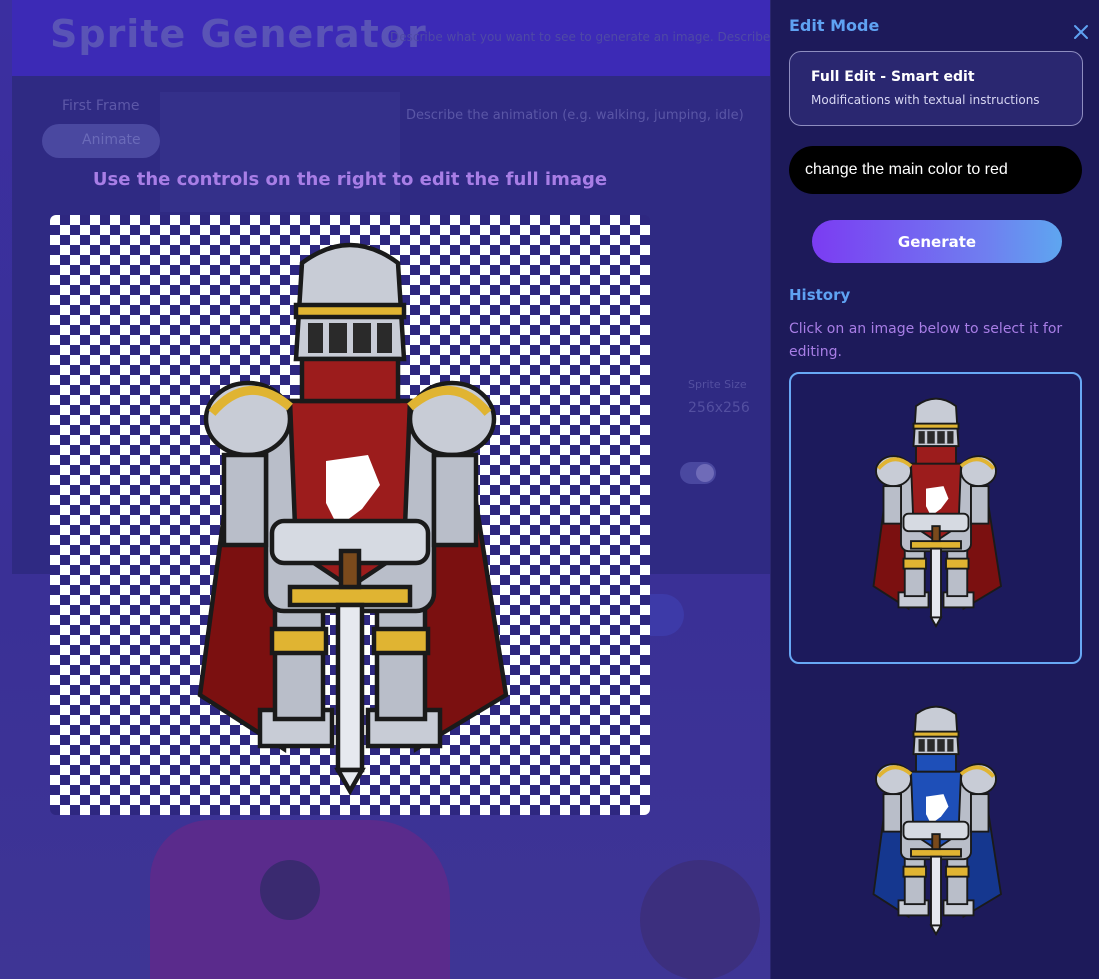  Describe the element at coordinates (719, 408) in the screenshot. I see `sprite-size-value: 256x256` at that location.